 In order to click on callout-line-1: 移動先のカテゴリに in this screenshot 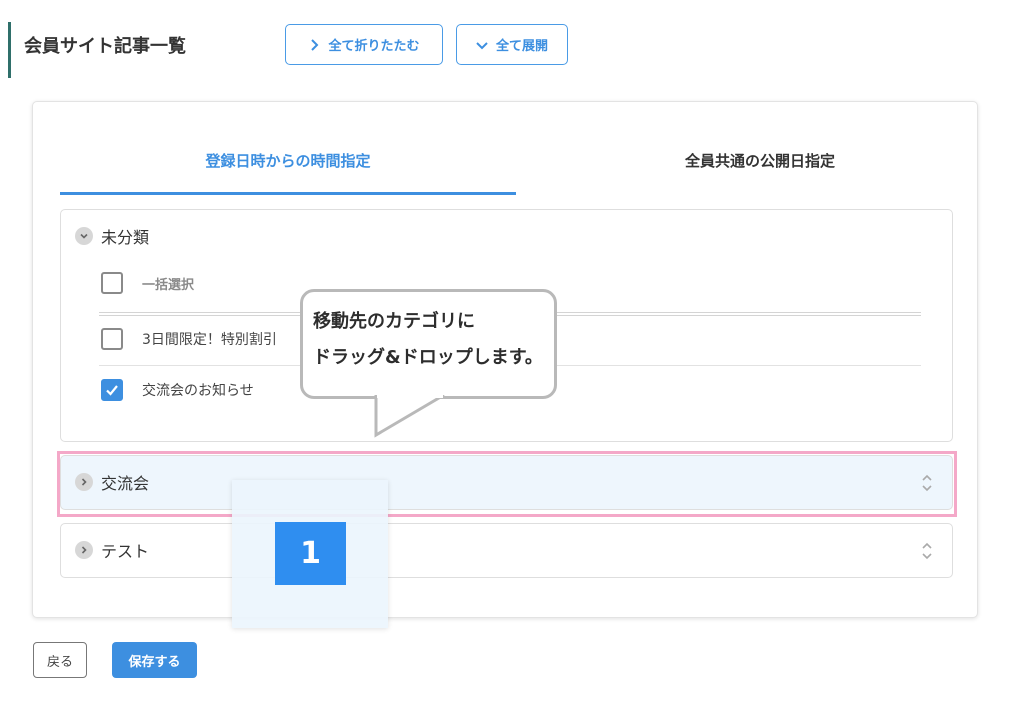, I will do `click(394, 321)`.